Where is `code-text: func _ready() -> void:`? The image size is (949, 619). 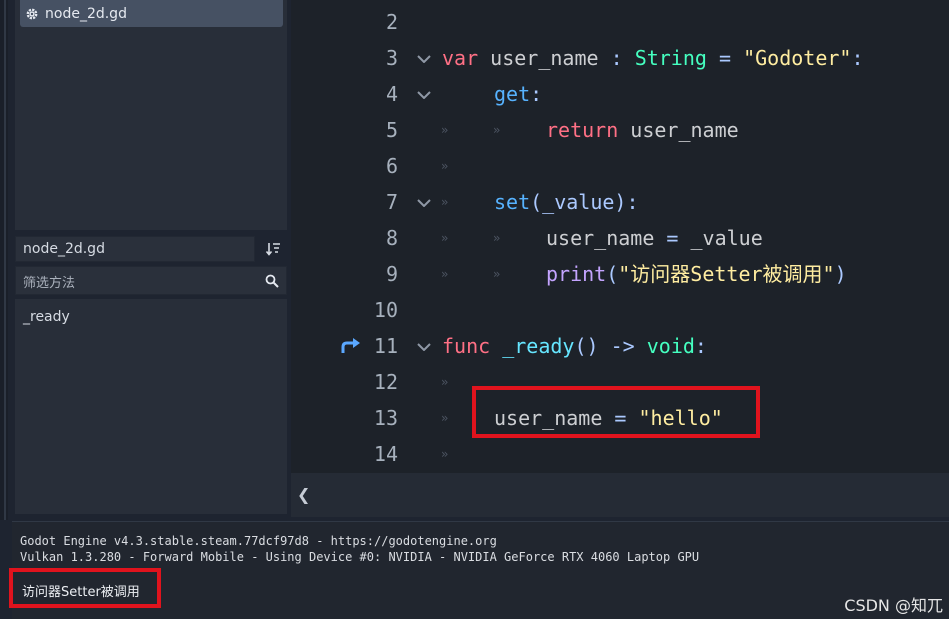
code-text: func _ready() -> void: is located at coordinates (574, 346).